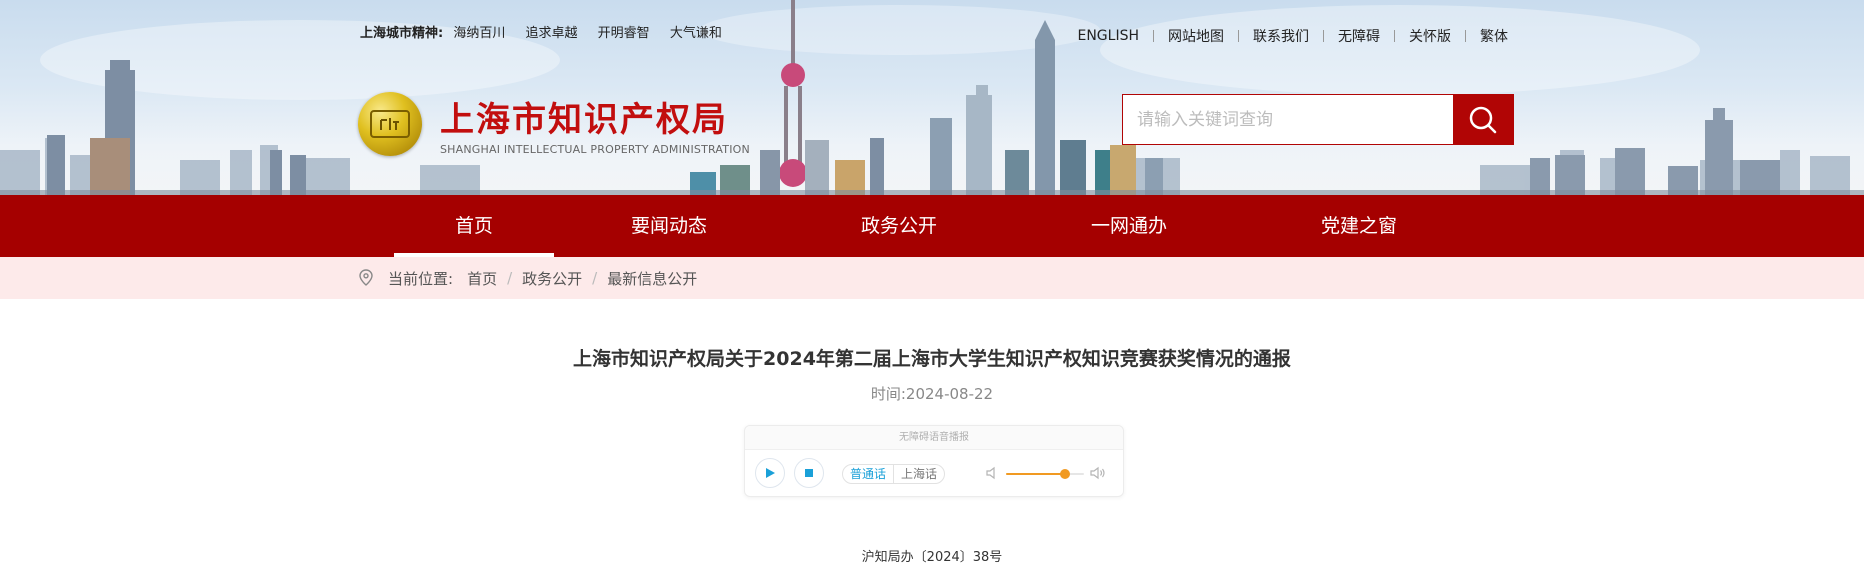 The image size is (1864, 580). Describe the element at coordinates (479, 33) in the screenshot. I see `city-spirit-item: 海纳百川` at that location.